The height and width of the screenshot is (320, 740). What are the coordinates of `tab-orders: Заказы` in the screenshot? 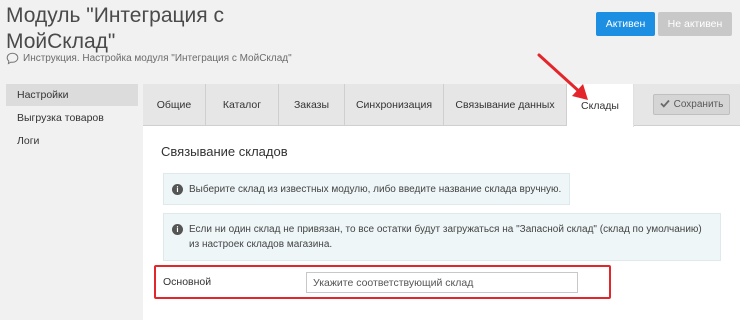 It's located at (312, 105).